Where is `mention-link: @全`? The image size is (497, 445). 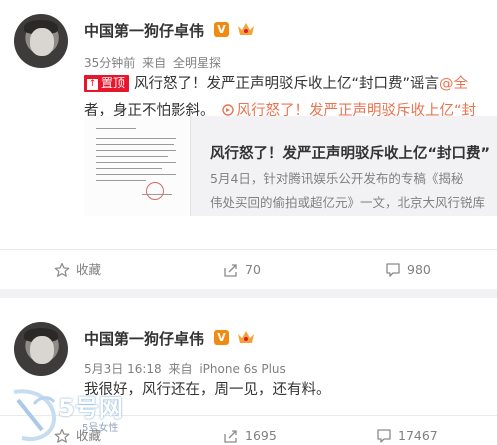
mention-link: @全 is located at coordinates (453, 84).